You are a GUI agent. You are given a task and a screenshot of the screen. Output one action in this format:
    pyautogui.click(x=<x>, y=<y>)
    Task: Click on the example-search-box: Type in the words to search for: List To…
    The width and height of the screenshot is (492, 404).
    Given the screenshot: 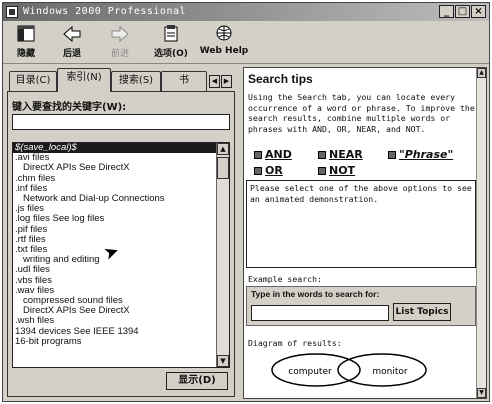 What is the action you would take?
    pyautogui.click(x=361, y=306)
    